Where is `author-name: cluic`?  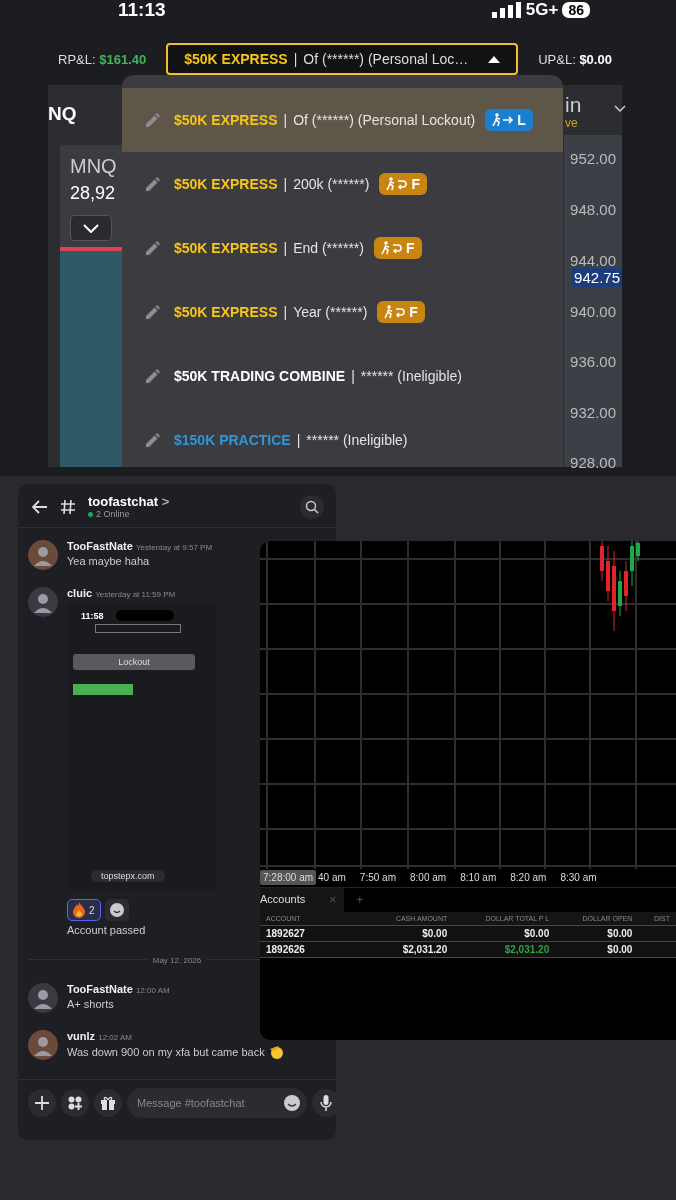
author-name: cluic is located at coordinates (80, 593).